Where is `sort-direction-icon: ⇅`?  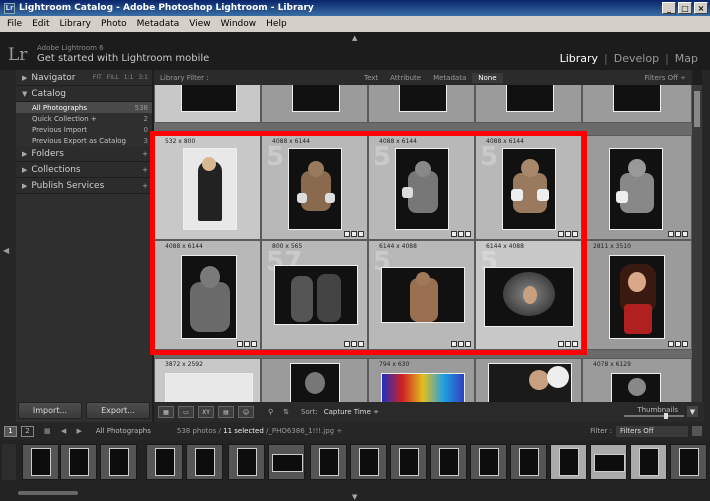 sort-direction-icon: ⇅ is located at coordinates (286, 412).